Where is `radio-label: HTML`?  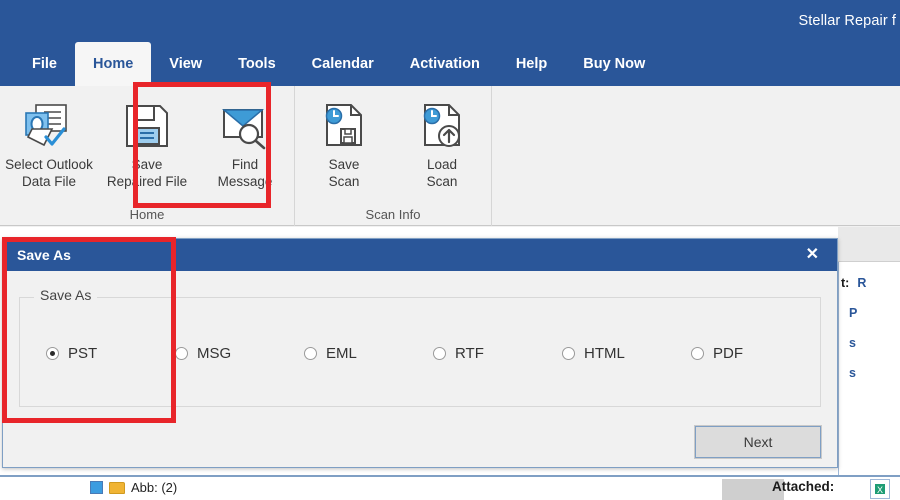 radio-label: HTML is located at coordinates (604, 353).